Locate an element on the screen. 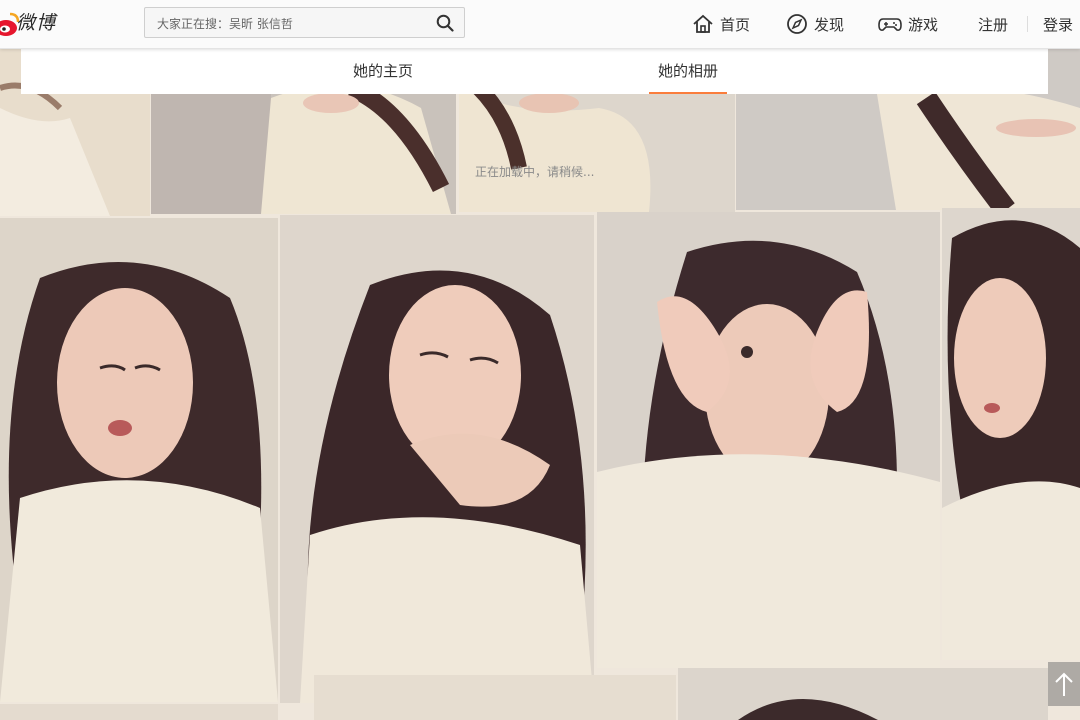 This screenshot has height=720, width=1080. search-box is located at coordinates (304, 23).